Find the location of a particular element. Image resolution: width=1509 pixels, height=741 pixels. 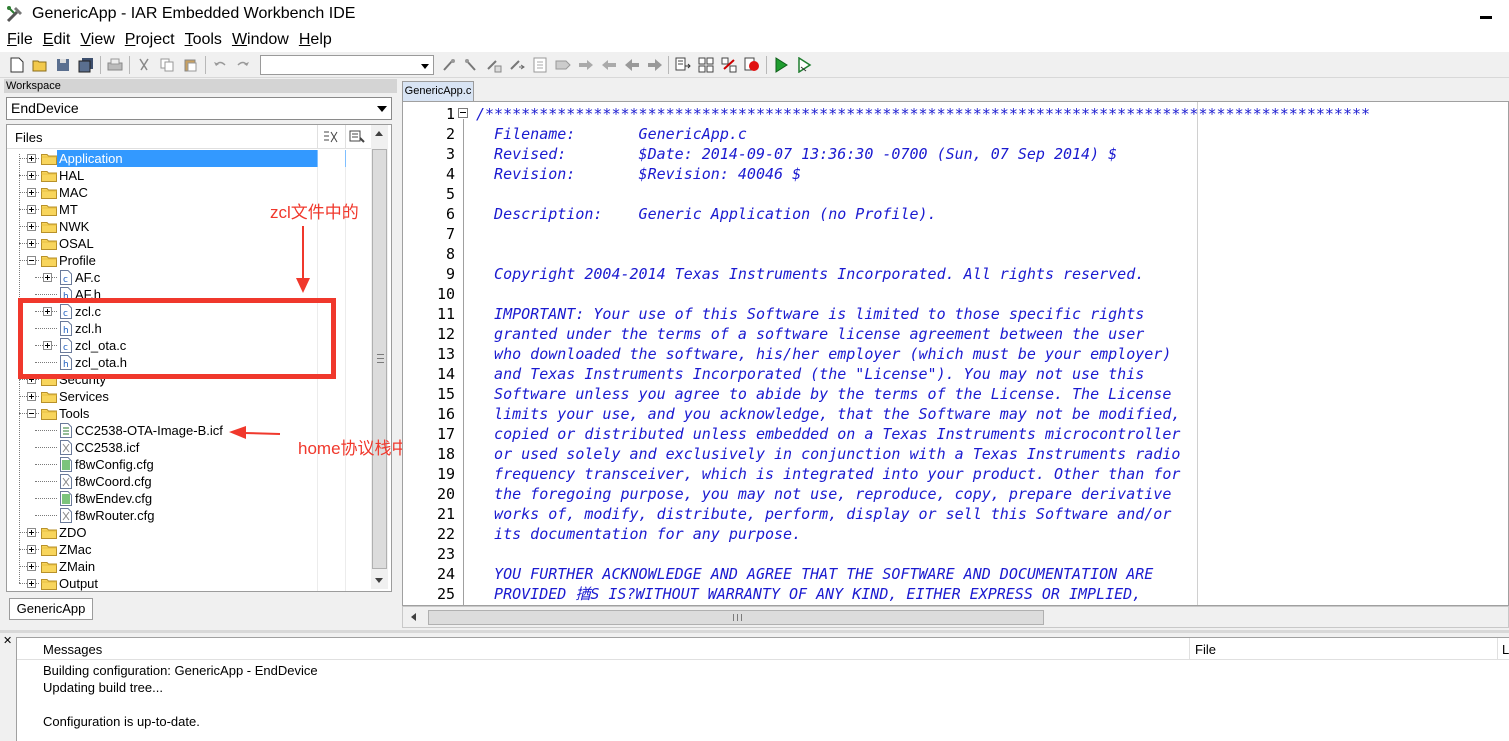

tree-folder: Services is located at coordinates (189, 396).